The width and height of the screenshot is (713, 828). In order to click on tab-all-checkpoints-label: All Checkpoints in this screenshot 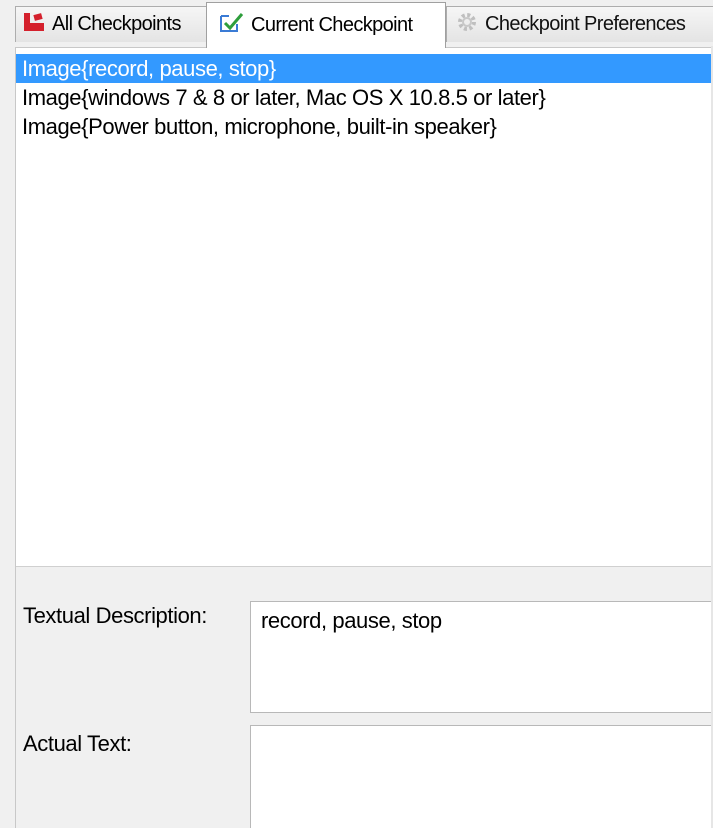, I will do `click(116, 24)`.